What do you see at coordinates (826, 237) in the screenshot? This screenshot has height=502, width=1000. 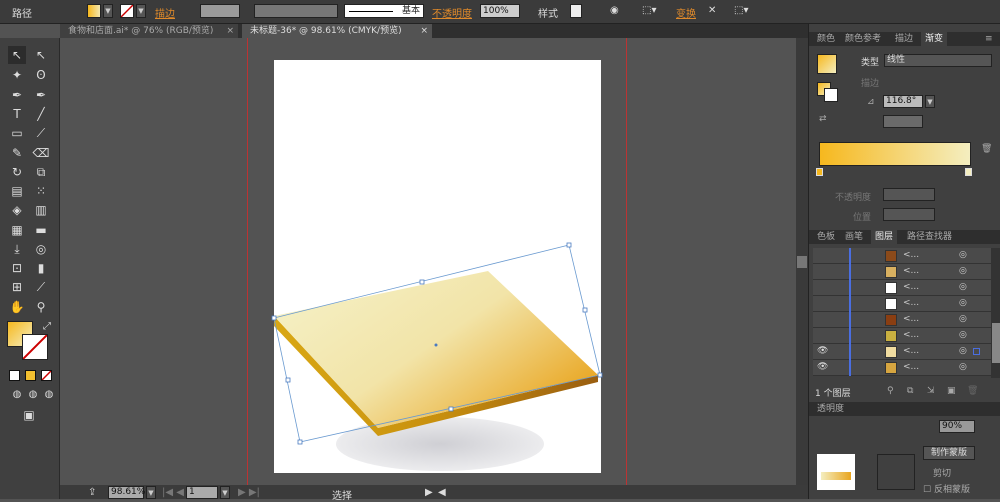 I see `tab-swatches: 色板` at bounding box center [826, 237].